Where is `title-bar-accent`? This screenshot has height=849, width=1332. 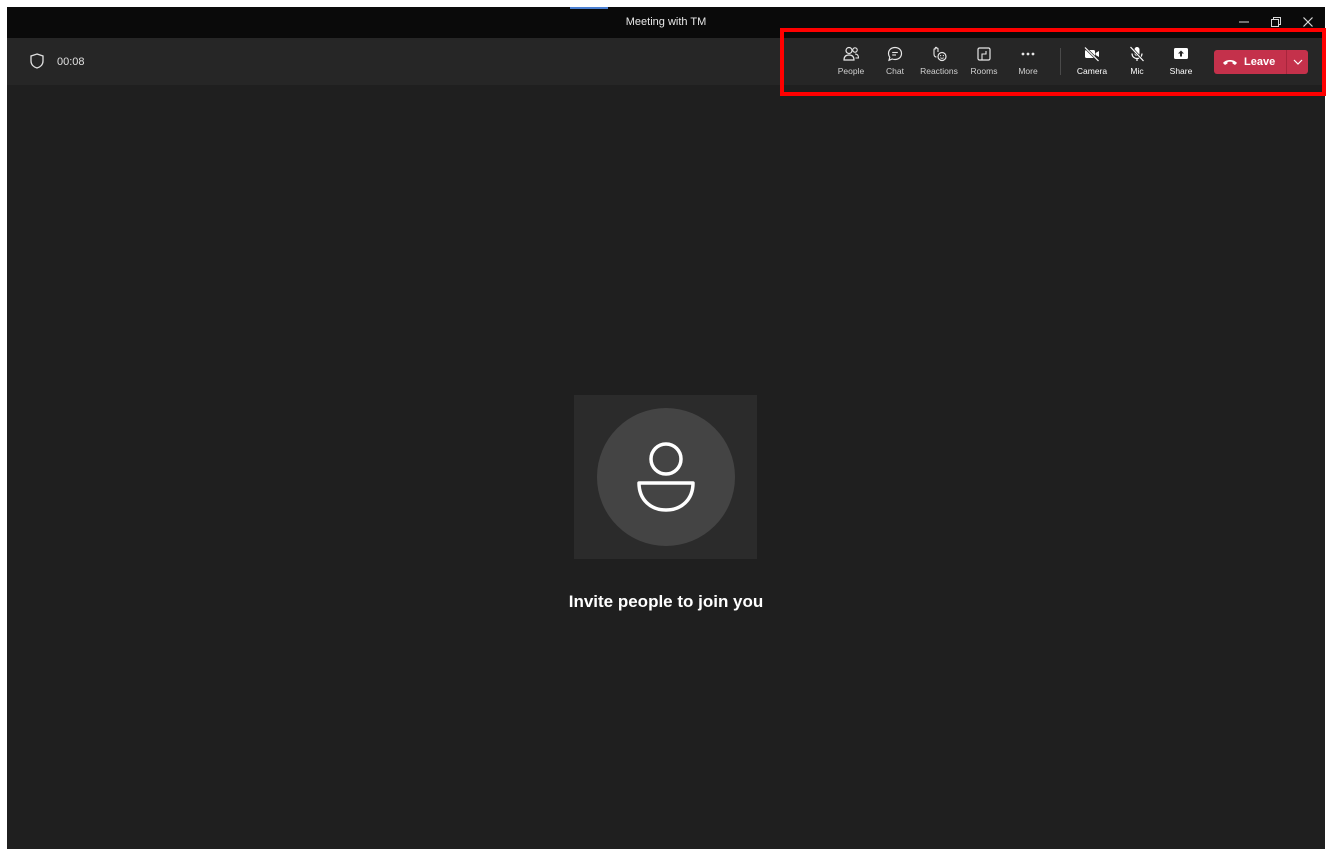 title-bar-accent is located at coordinates (589, 8).